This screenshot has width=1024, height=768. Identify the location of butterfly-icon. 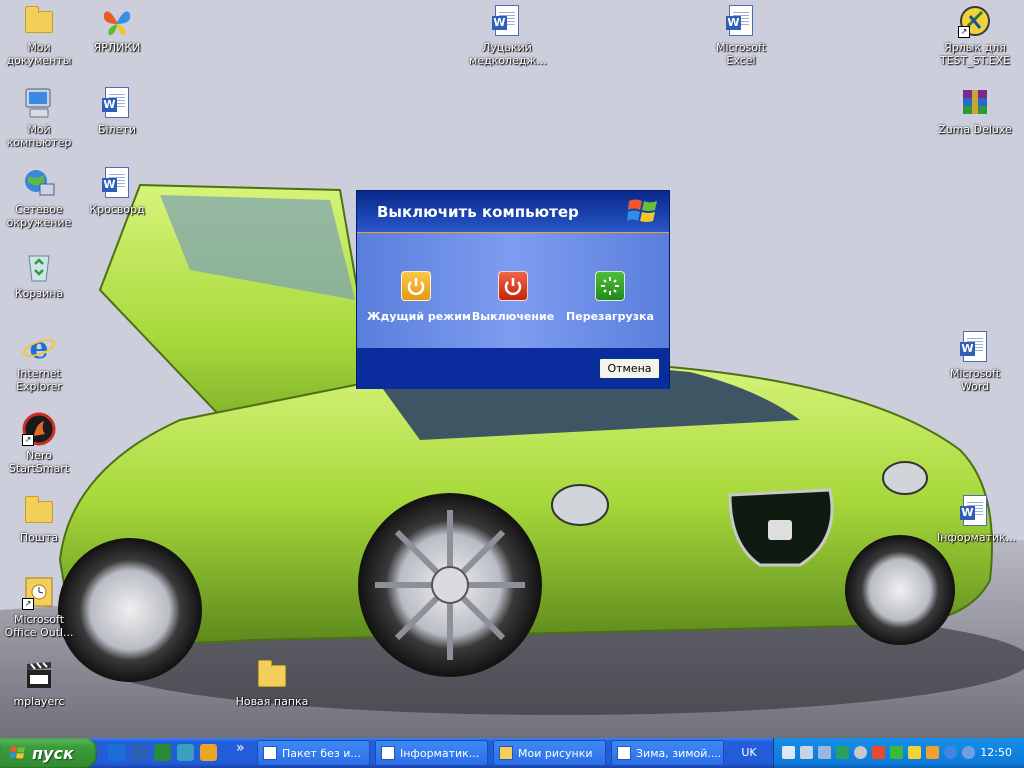
(117, 21).